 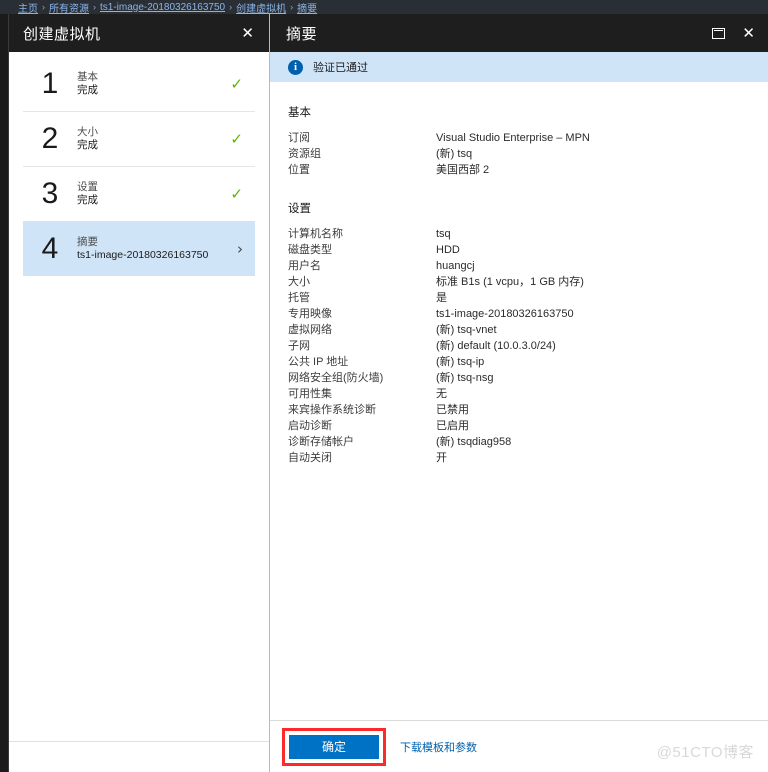 What do you see at coordinates (441, 394) in the screenshot?
I see `row-value: 无` at bounding box center [441, 394].